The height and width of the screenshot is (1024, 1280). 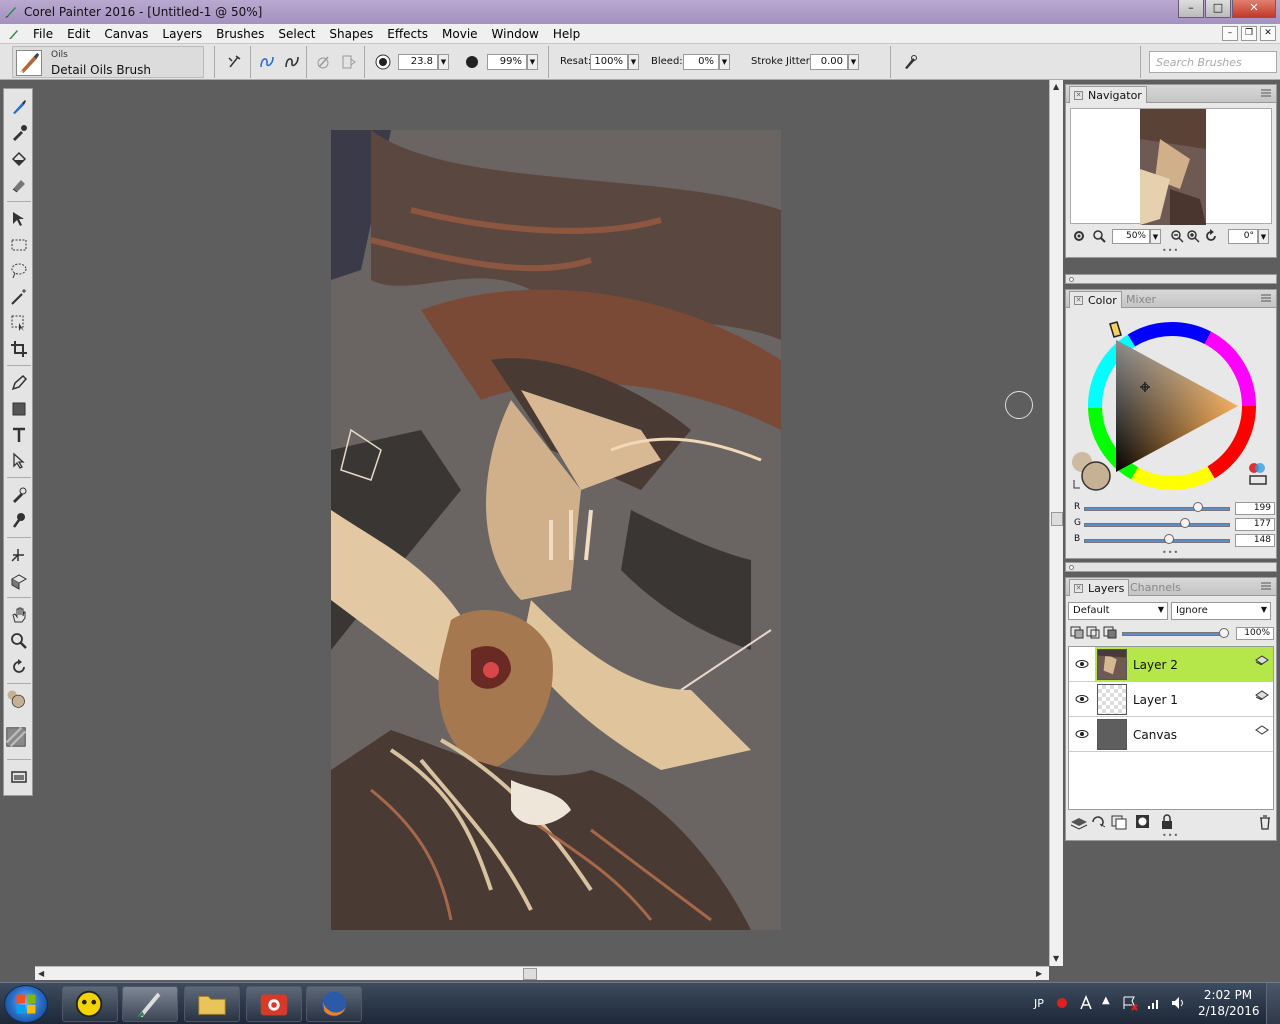 I want to click on red-slider-knob, so click(x=1197, y=507).